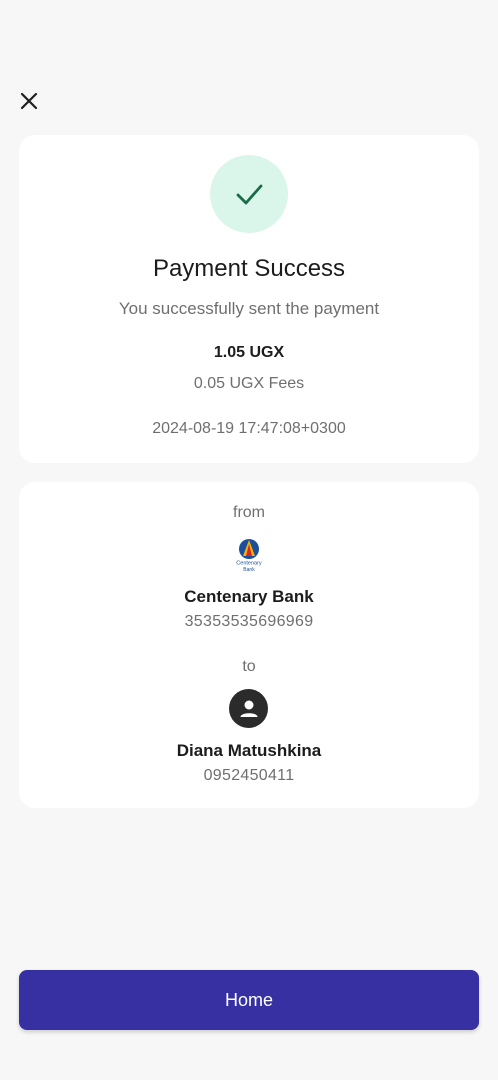 Image resolution: width=498 pixels, height=1080 pixels. What do you see at coordinates (249, 666) in the screenshot?
I see `to-label: to` at bounding box center [249, 666].